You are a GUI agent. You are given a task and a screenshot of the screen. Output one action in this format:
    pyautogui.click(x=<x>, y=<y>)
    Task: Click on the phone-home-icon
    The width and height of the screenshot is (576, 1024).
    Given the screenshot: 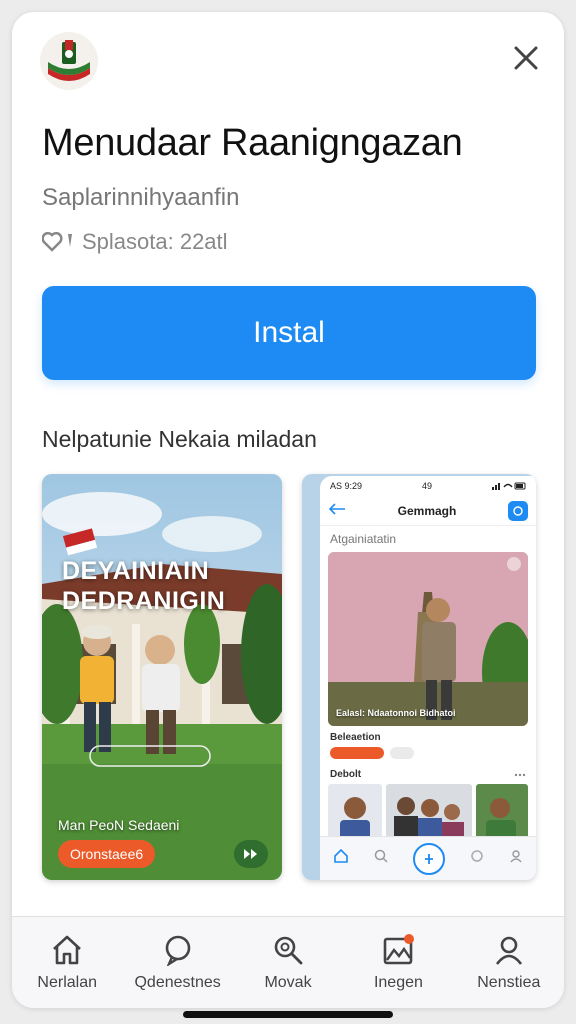 What is the action you would take?
    pyautogui.click(x=341, y=858)
    